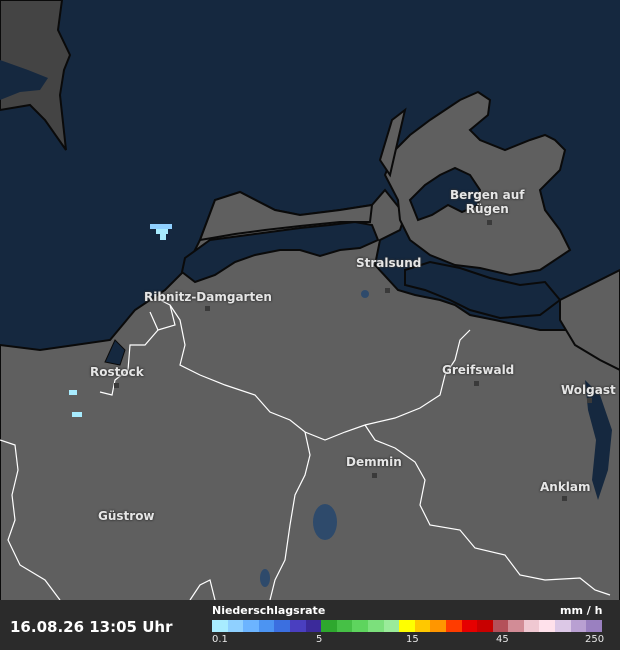 This screenshot has width=620, height=650. What do you see at coordinates (91, 627) in the screenshot?
I see `timestamp: 16.08.26 13:05 Uhr` at bounding box center [91, 627].